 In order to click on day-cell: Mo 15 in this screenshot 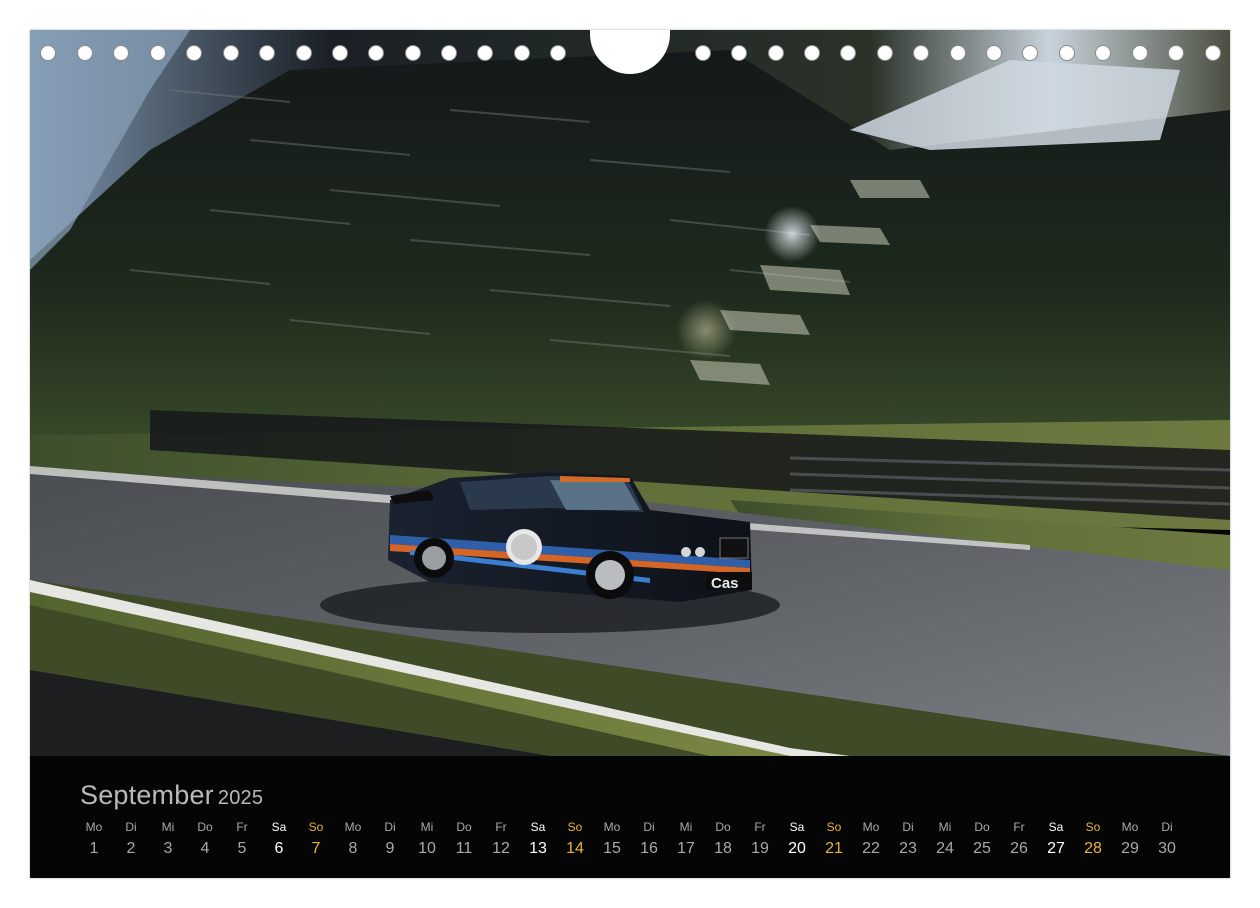, I will do `click(612, 840)`.